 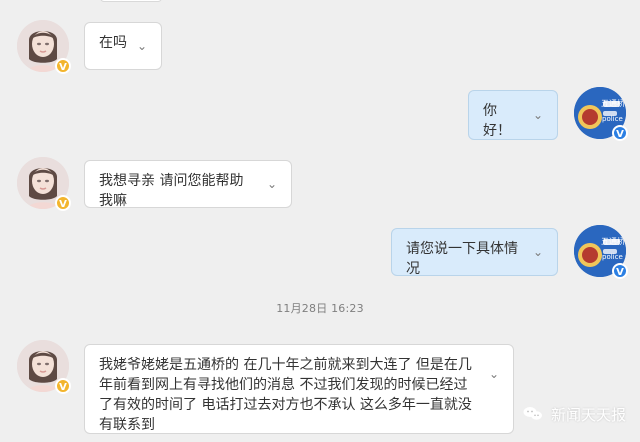 What do you see at coordinates (497, 121) in the screenshot?
I see `message-text: 你好！` at bounding box center [497, 121].